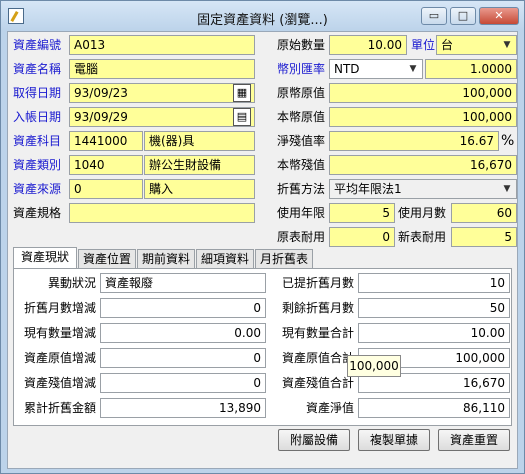  Describe the element at coordinates (301, 93) in the screenshot. I see `label-orig-cost-fc: 原幣原值` at that location.